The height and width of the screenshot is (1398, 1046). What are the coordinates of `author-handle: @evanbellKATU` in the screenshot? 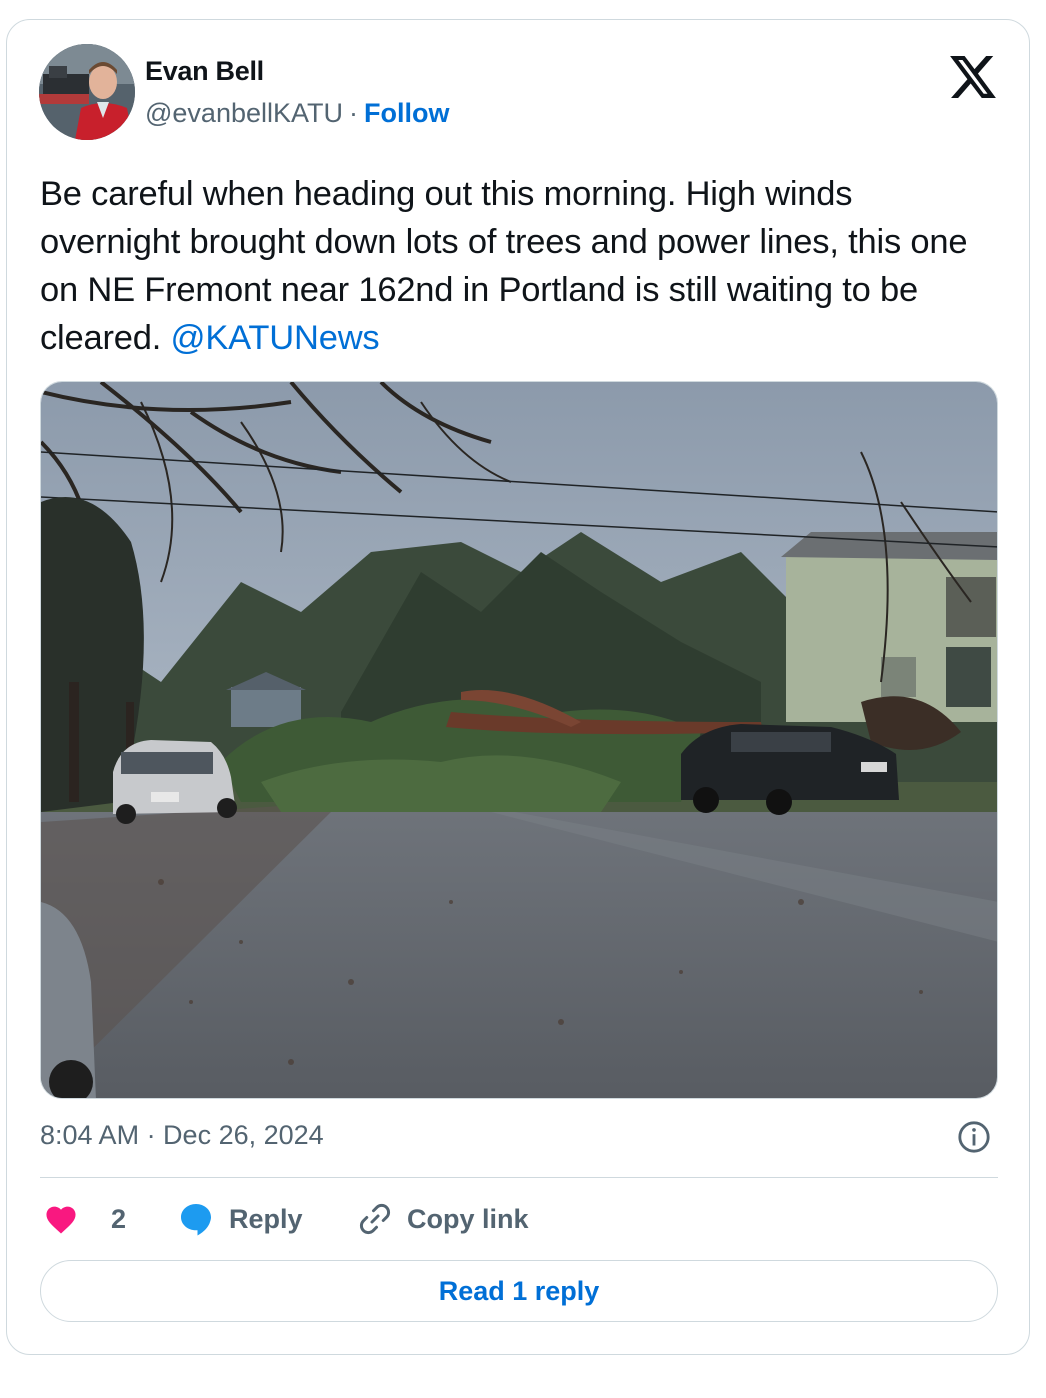 It's located at (244, 113).